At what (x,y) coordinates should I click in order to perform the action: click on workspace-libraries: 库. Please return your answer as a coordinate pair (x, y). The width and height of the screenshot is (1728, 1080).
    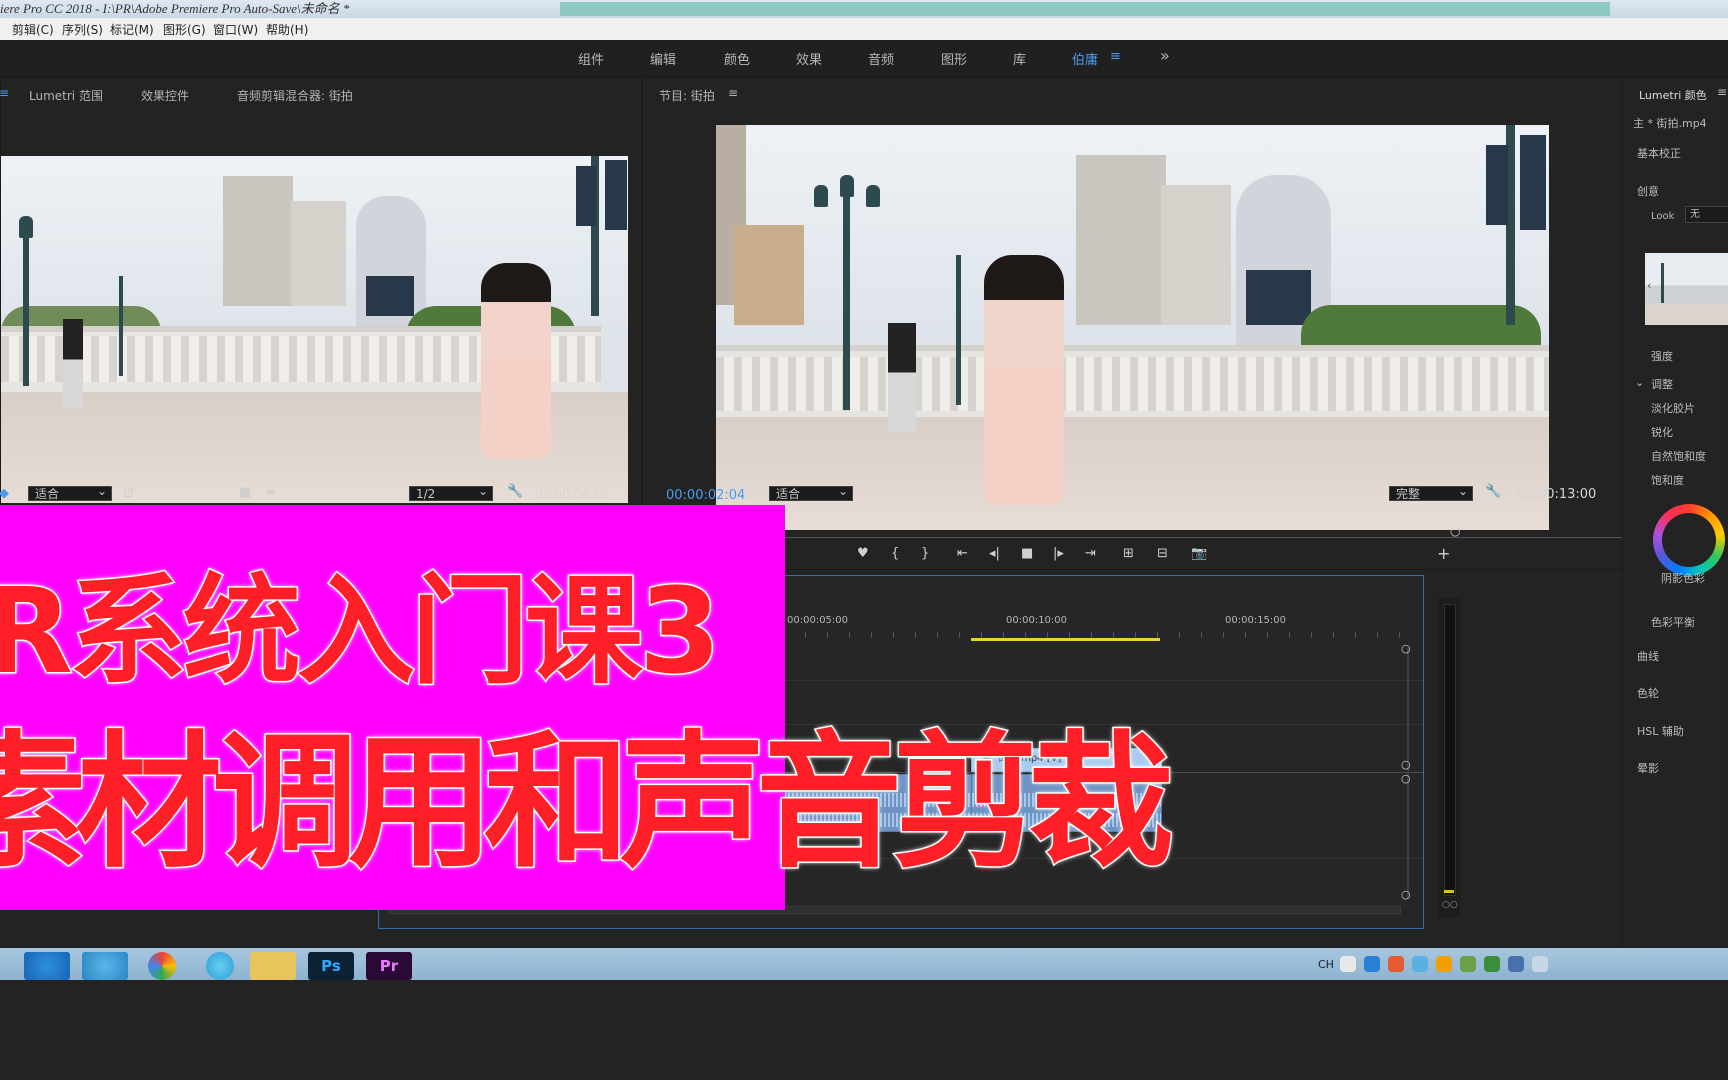
    Looking at the image, I should click on (1019, 58).